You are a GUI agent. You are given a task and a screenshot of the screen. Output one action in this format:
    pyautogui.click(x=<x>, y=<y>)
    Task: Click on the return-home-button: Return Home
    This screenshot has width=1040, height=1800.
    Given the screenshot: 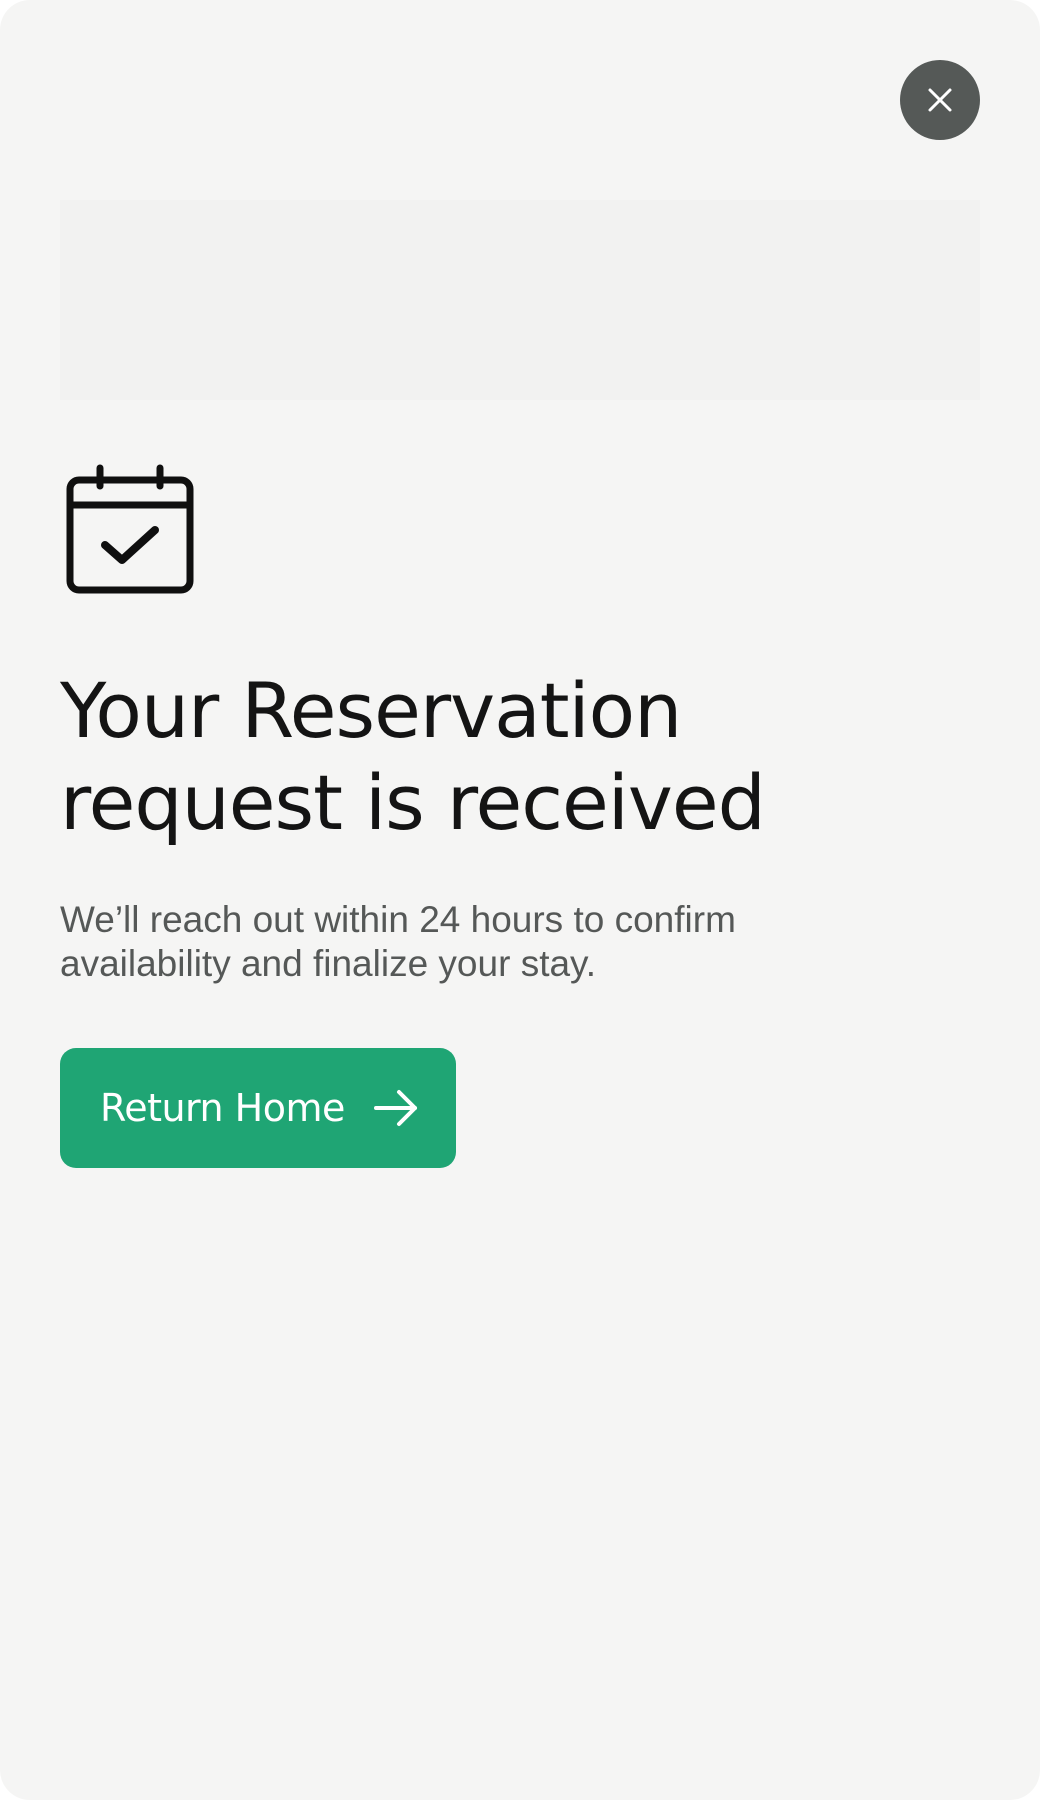 What is the action you would take?
    pyautogui.click(x=258, y=1108)
    